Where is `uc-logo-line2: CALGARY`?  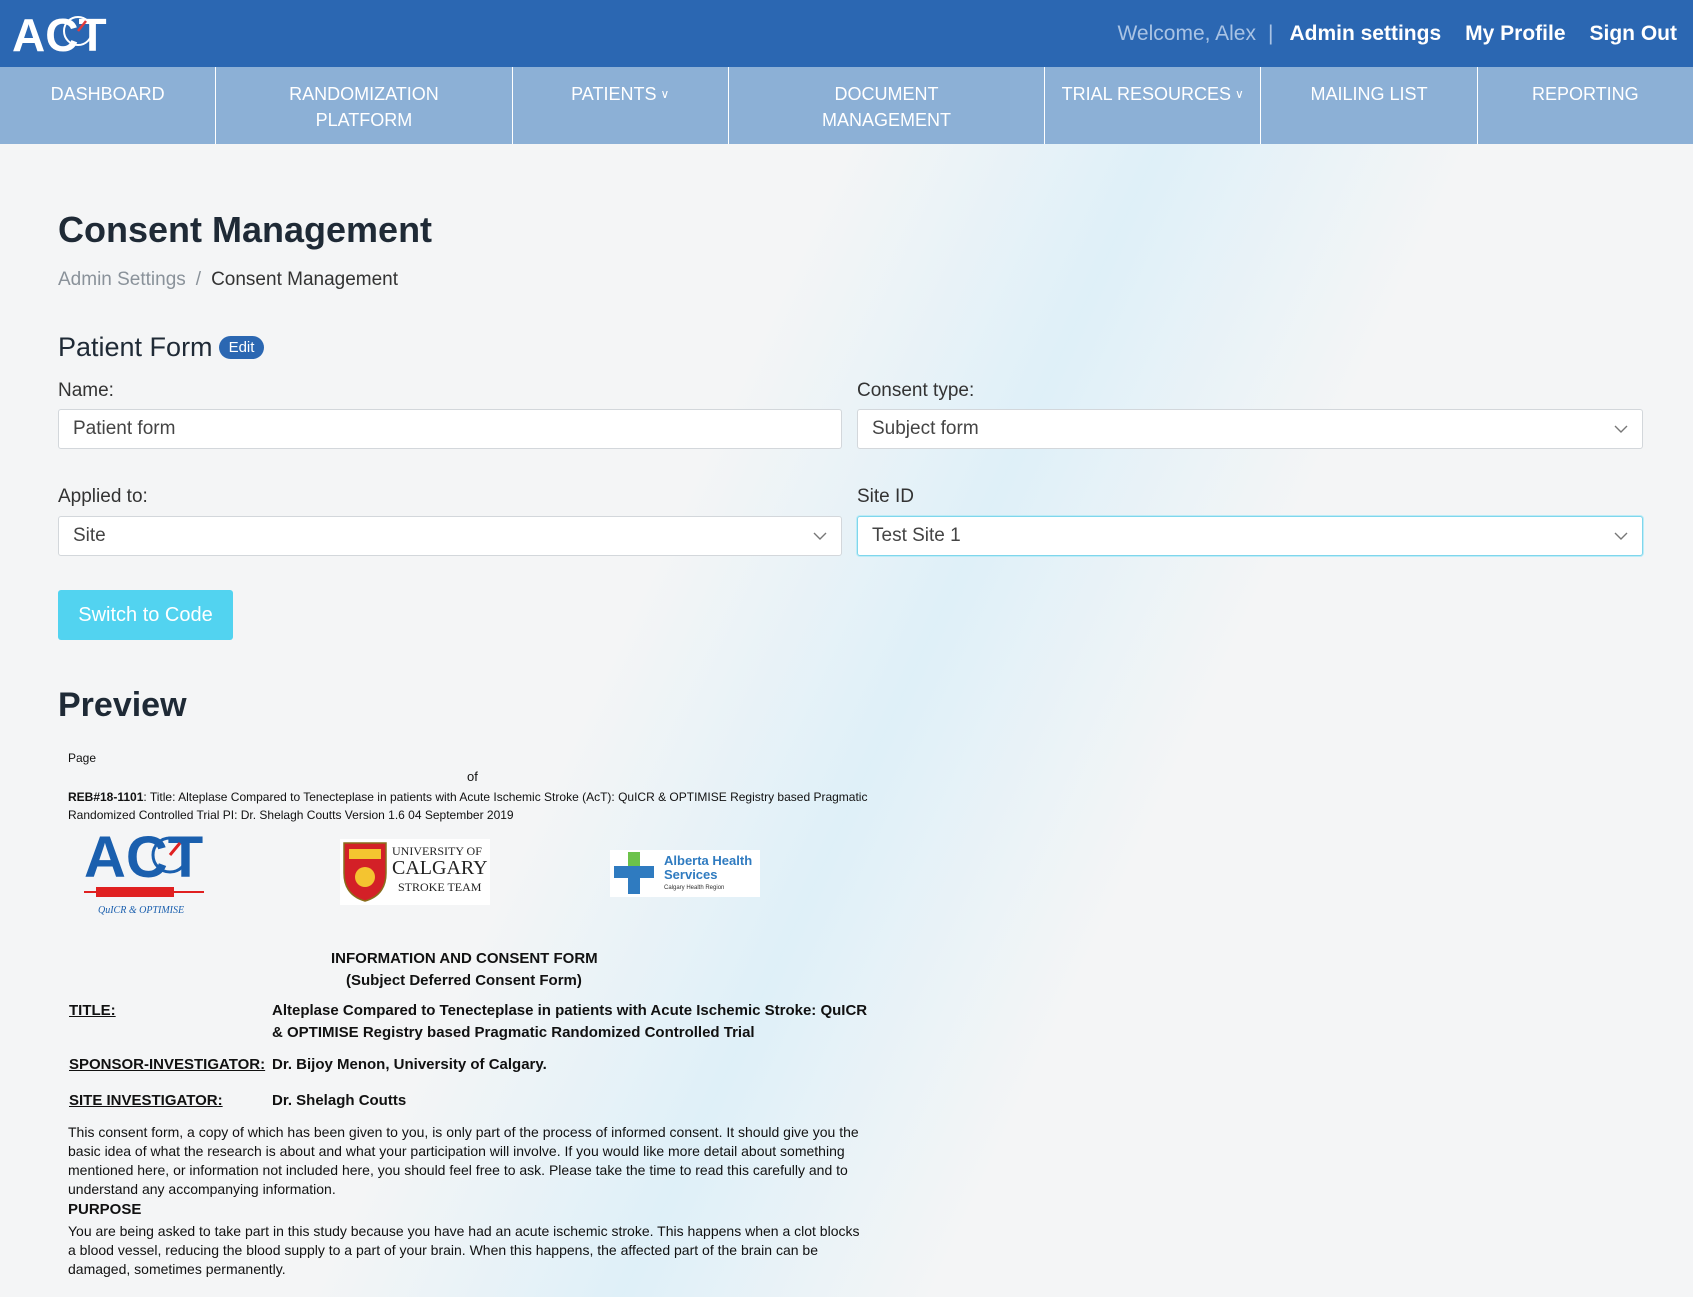 uc-logo-line2: CALGARY is located at coordinates (440, 868).